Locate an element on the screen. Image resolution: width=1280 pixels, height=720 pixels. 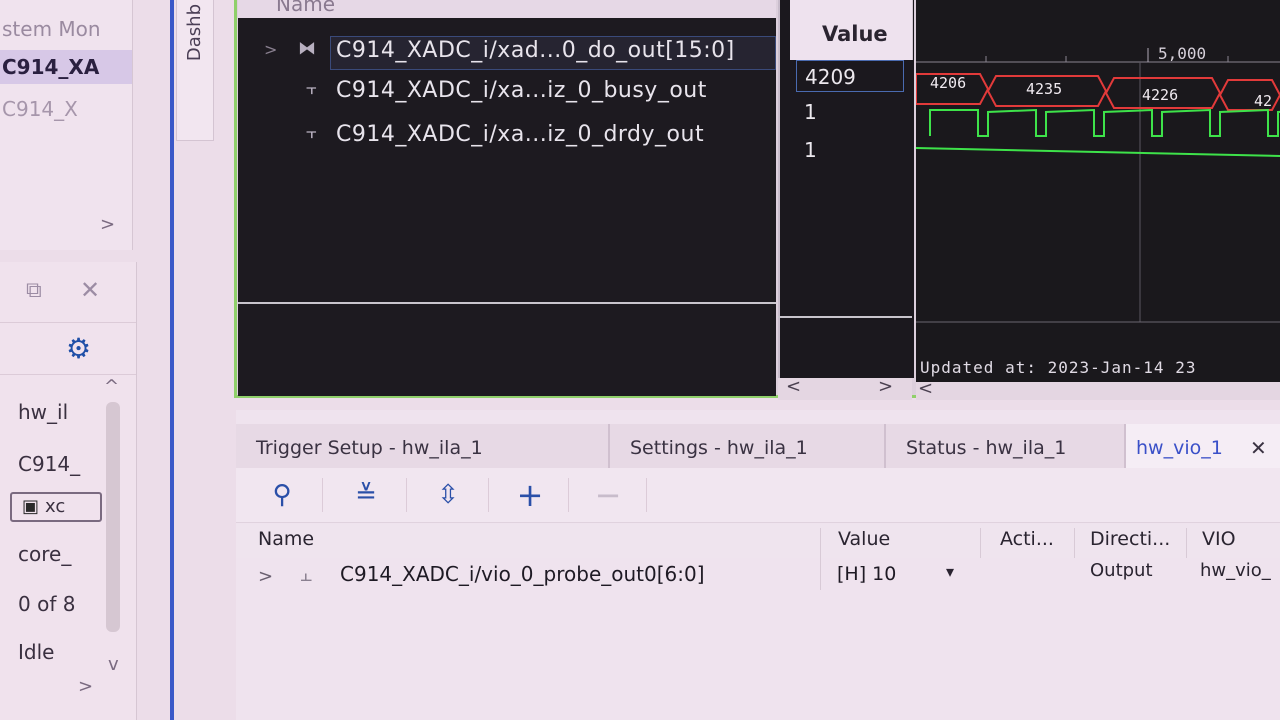
timeline-label: 5,000 is located at coordinates (1182, 53).